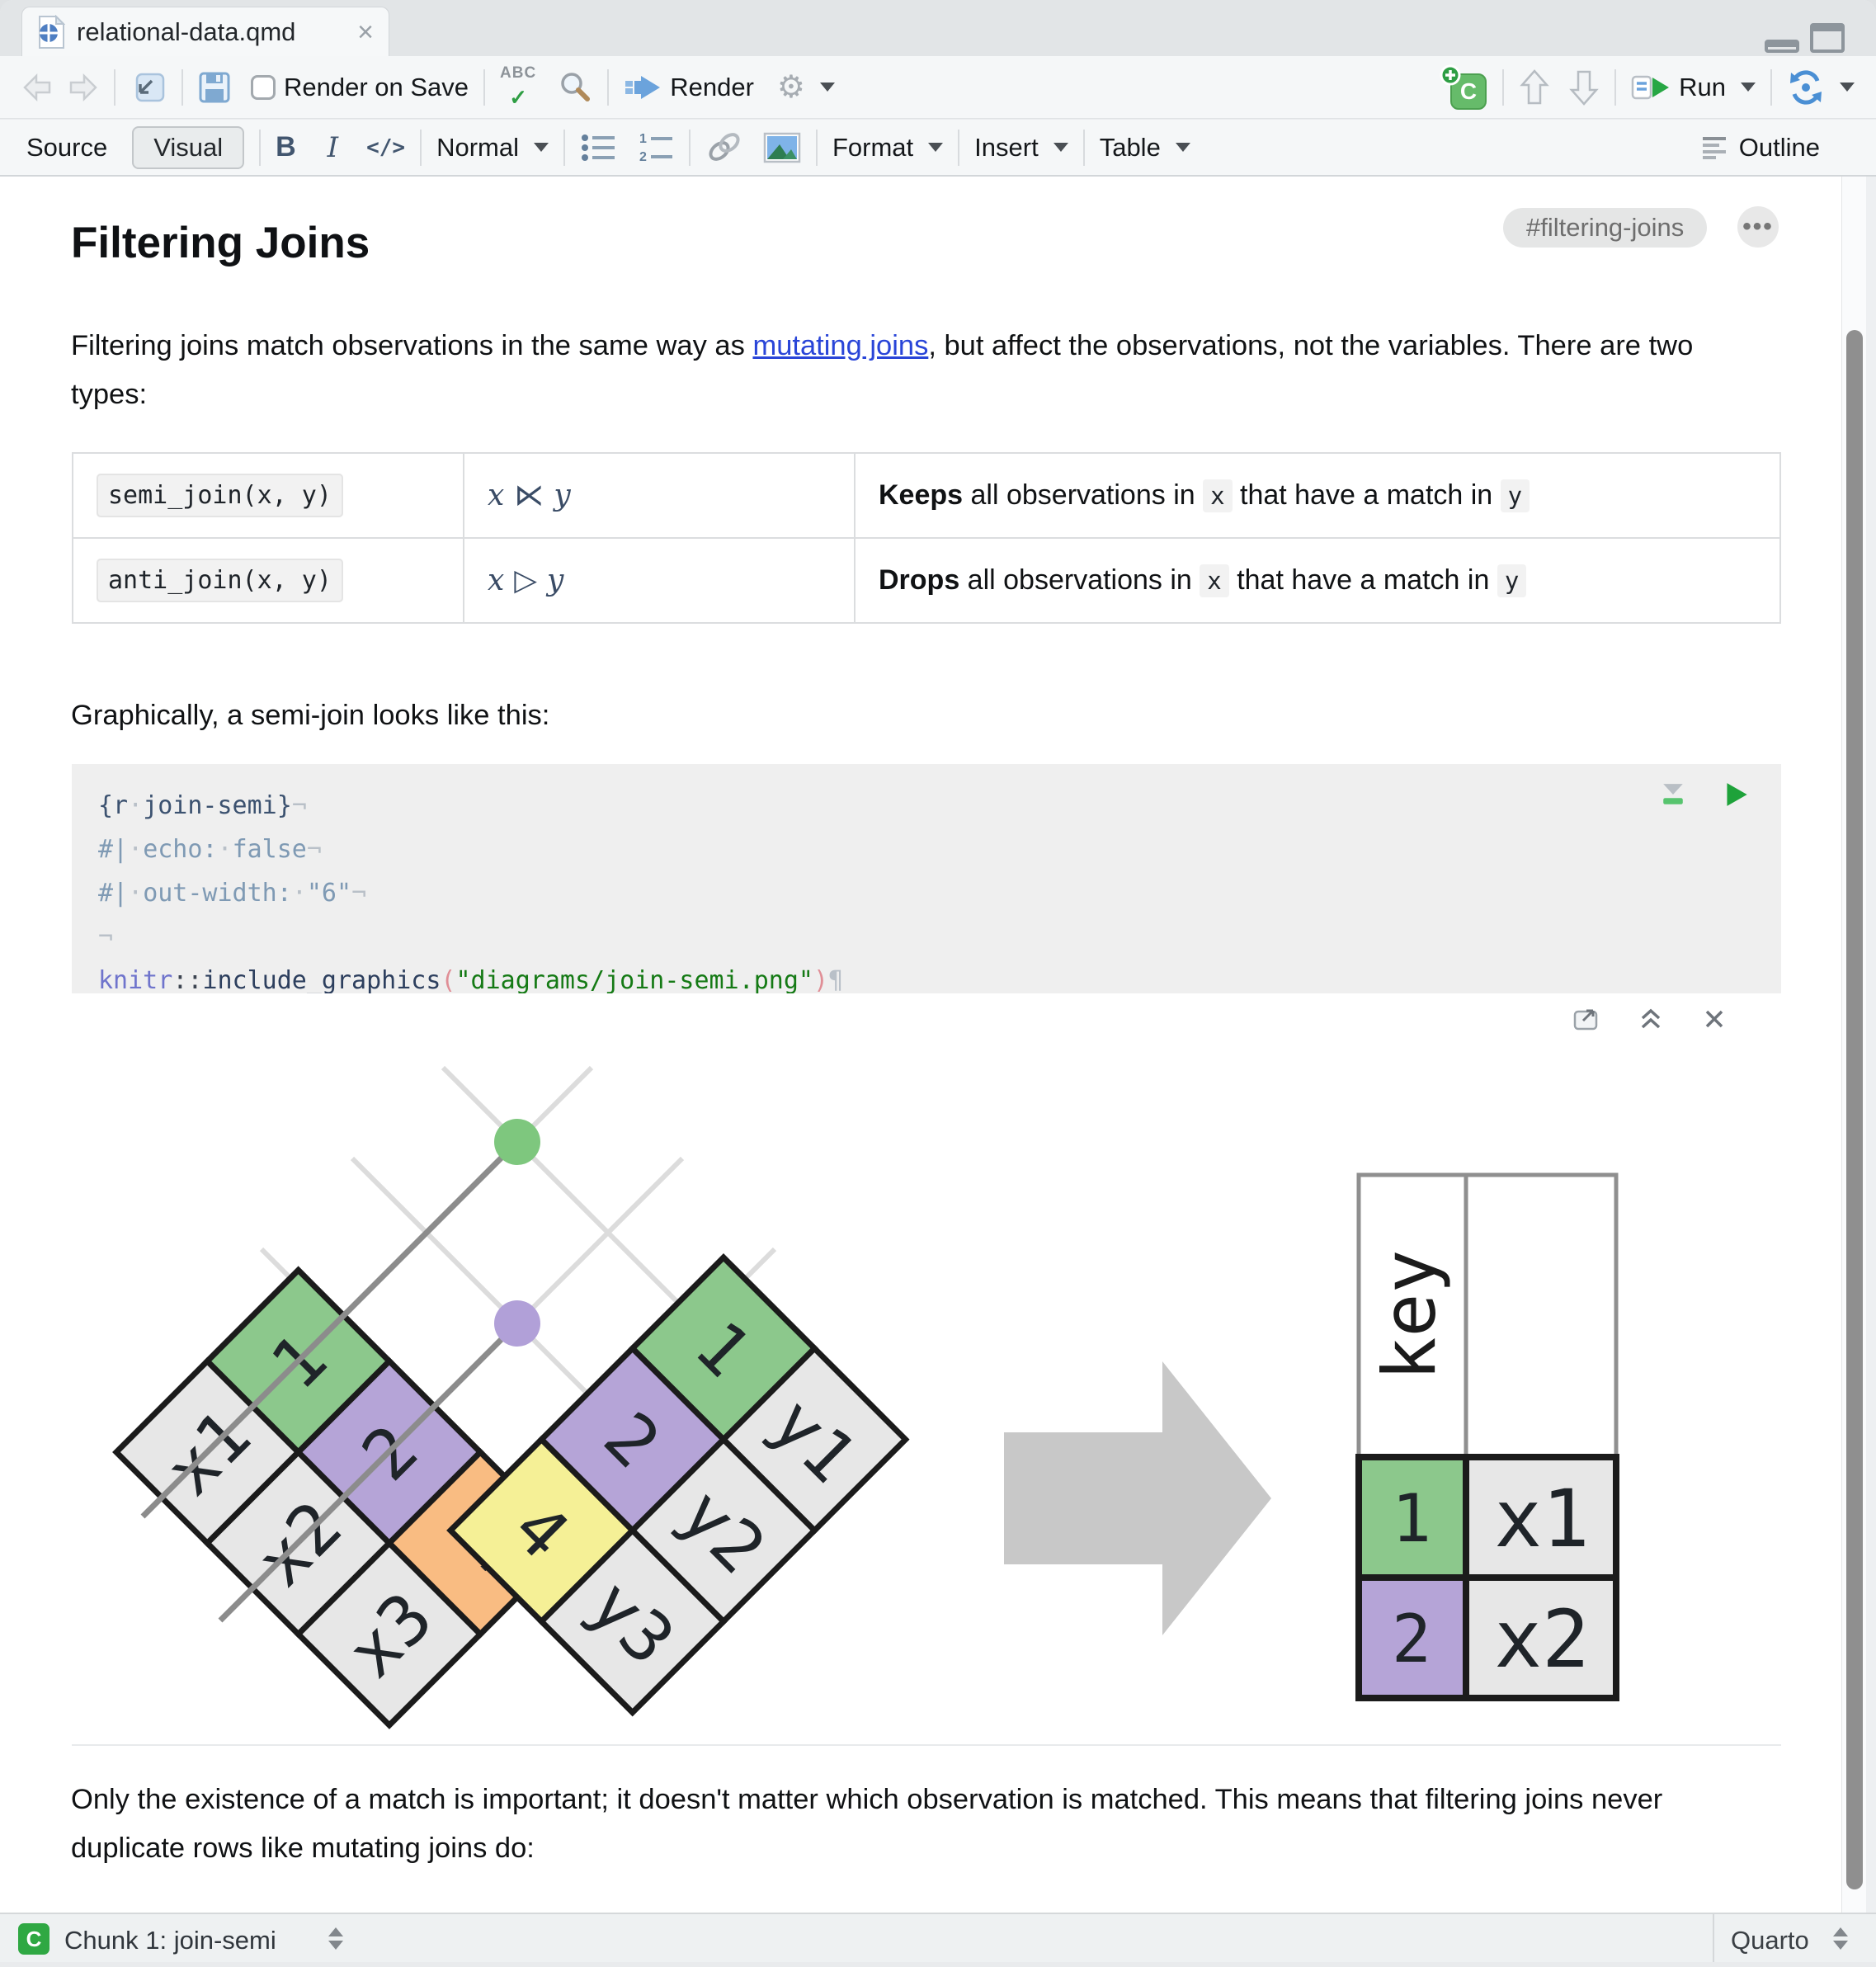  What do you see at coordinates (1409, 1315) in the screenshot?
I see `result-col-key: key` at bounding box center [1409, 1315].